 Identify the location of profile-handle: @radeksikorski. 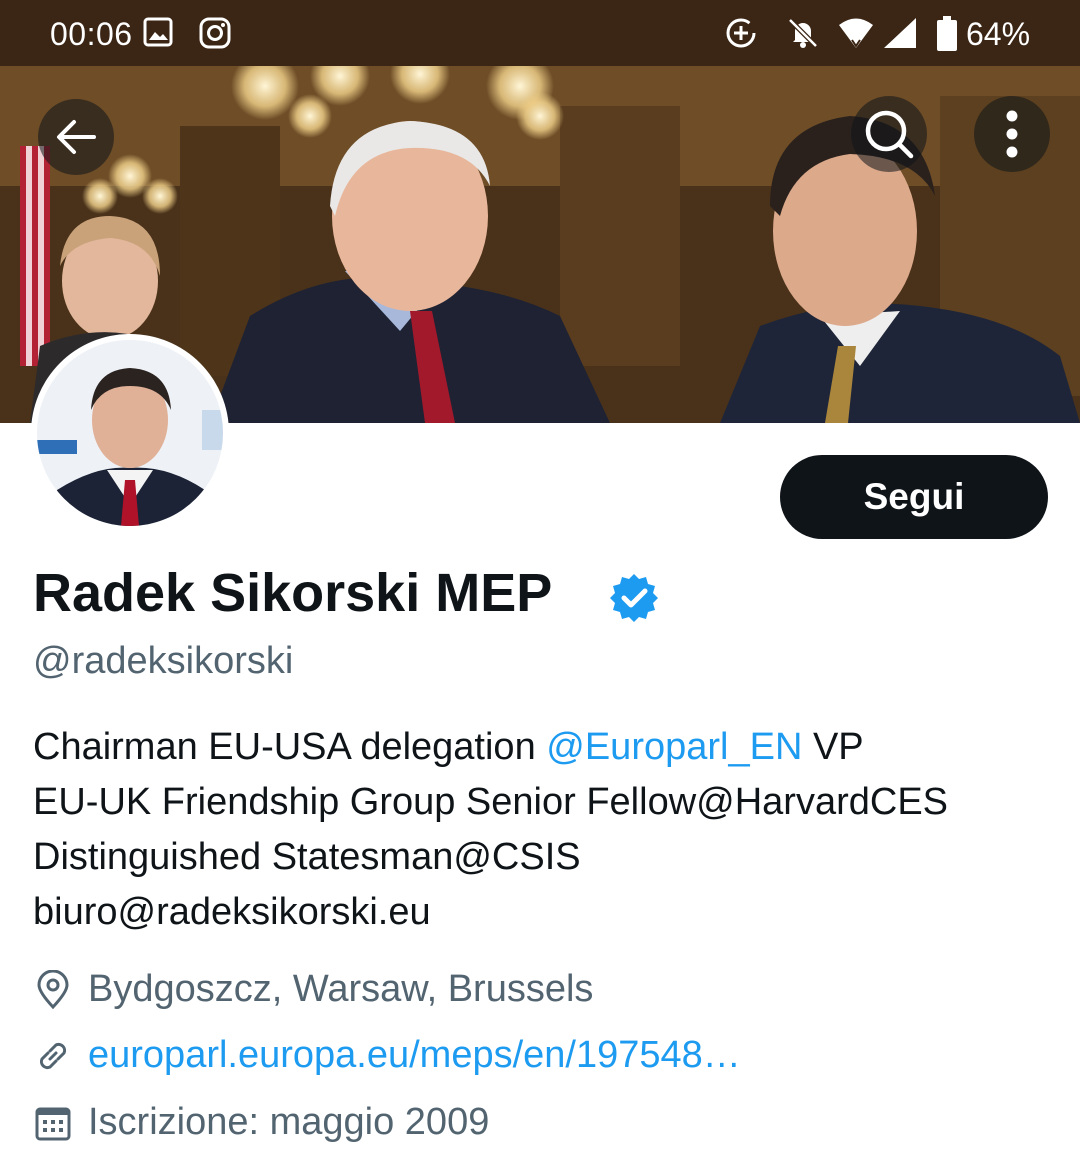
(163, 661).